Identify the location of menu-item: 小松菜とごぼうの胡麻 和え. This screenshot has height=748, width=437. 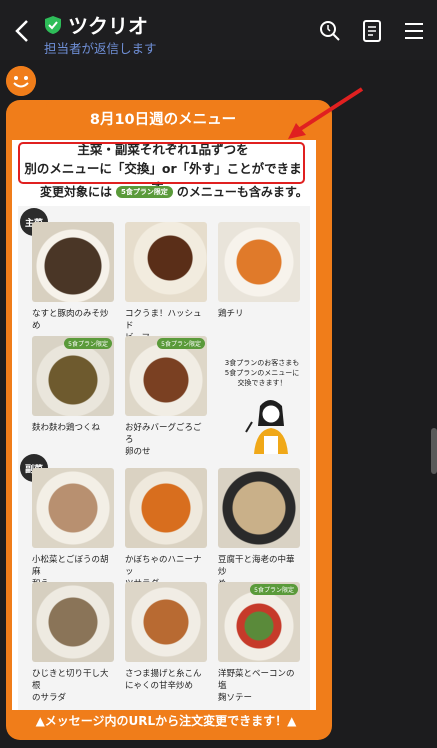
(73, 529).